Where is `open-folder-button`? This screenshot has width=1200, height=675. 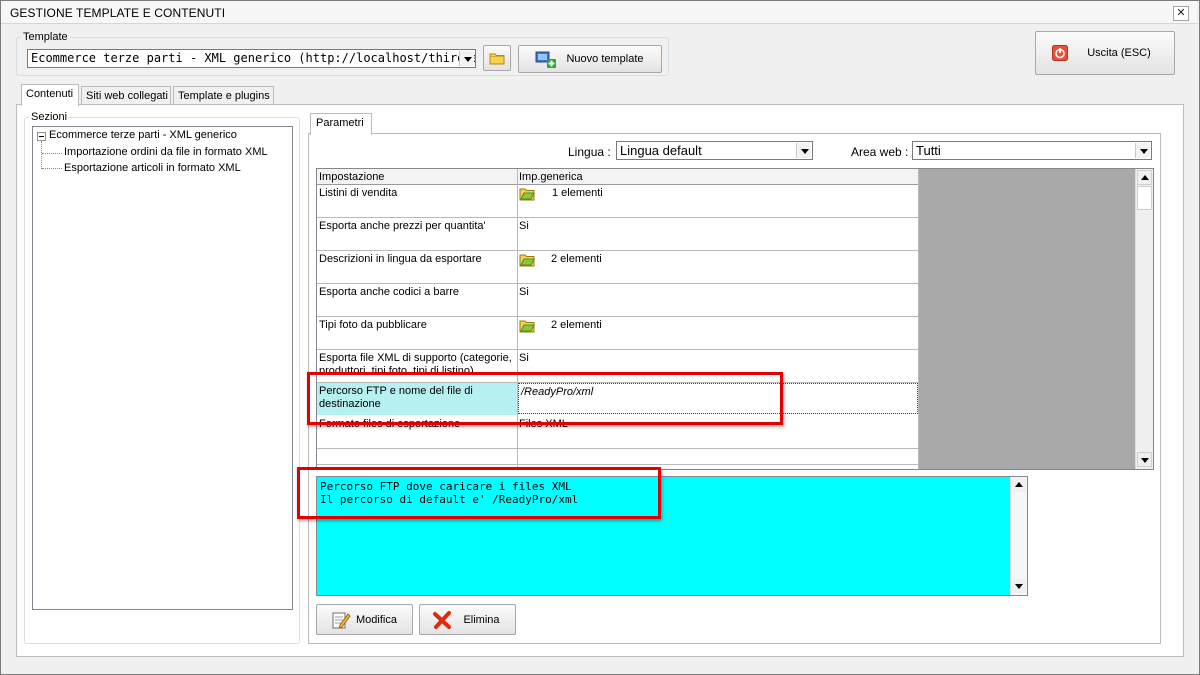
open-folder-button is located at coordinates (497, 58).